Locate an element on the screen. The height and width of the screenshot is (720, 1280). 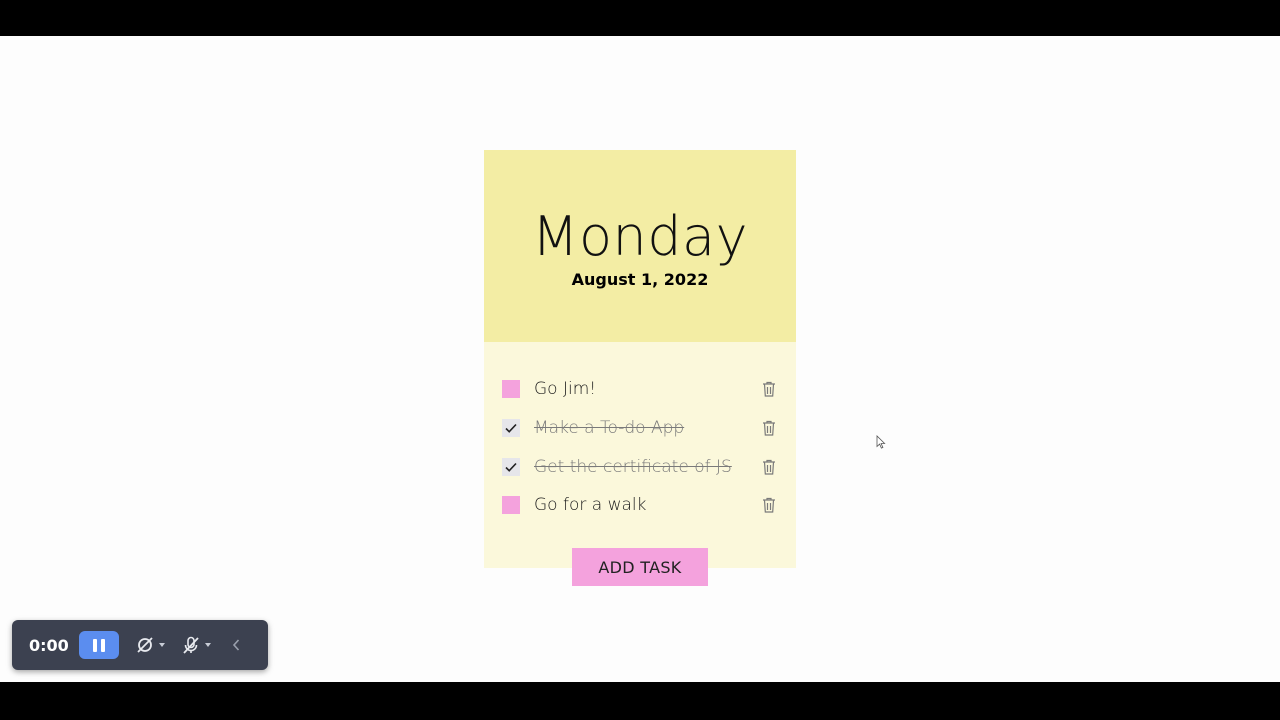
date-subtitle: August 1, 2022 is located at coordinates (640, 279).